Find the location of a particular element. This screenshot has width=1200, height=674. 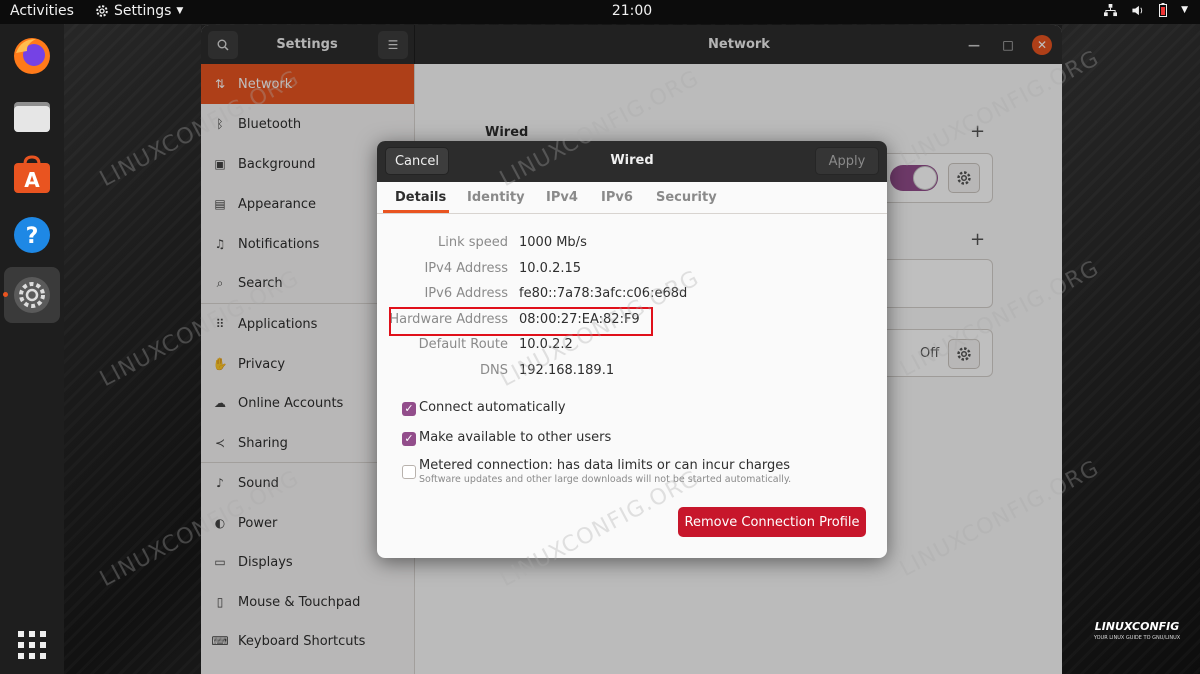

available-to-others-checkbox: ✓ is located at coordinates (409, 439).